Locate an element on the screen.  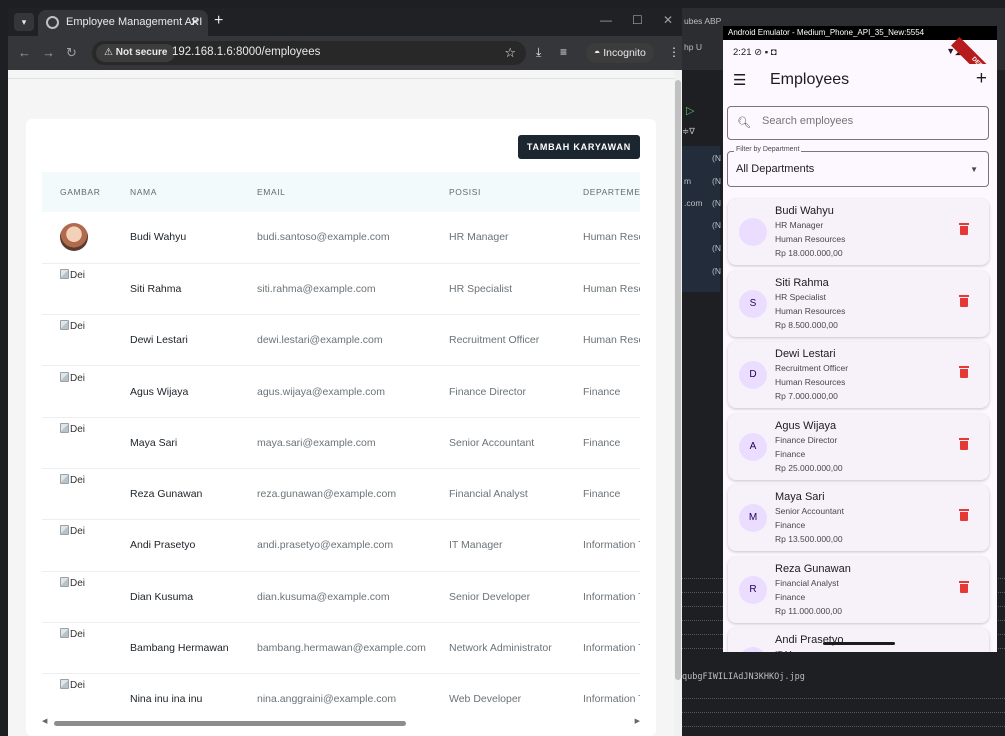
cell-name: Budi Wahyu is located at coordinates (158, 237).